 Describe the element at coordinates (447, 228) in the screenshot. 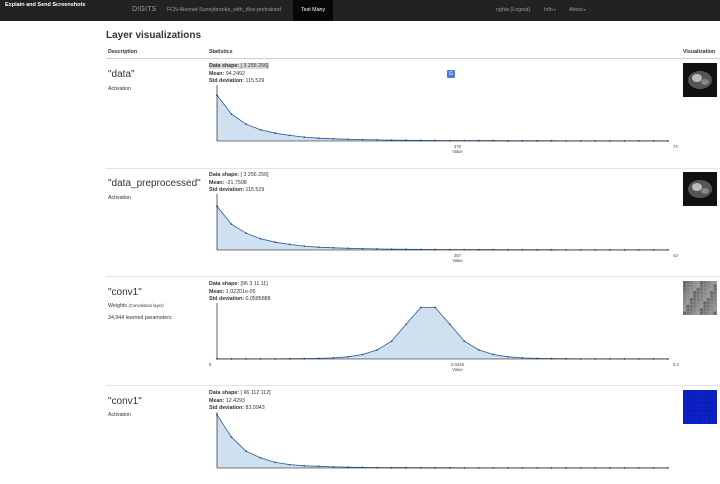

I see `histogram-chart: 257 43Value` at that location.